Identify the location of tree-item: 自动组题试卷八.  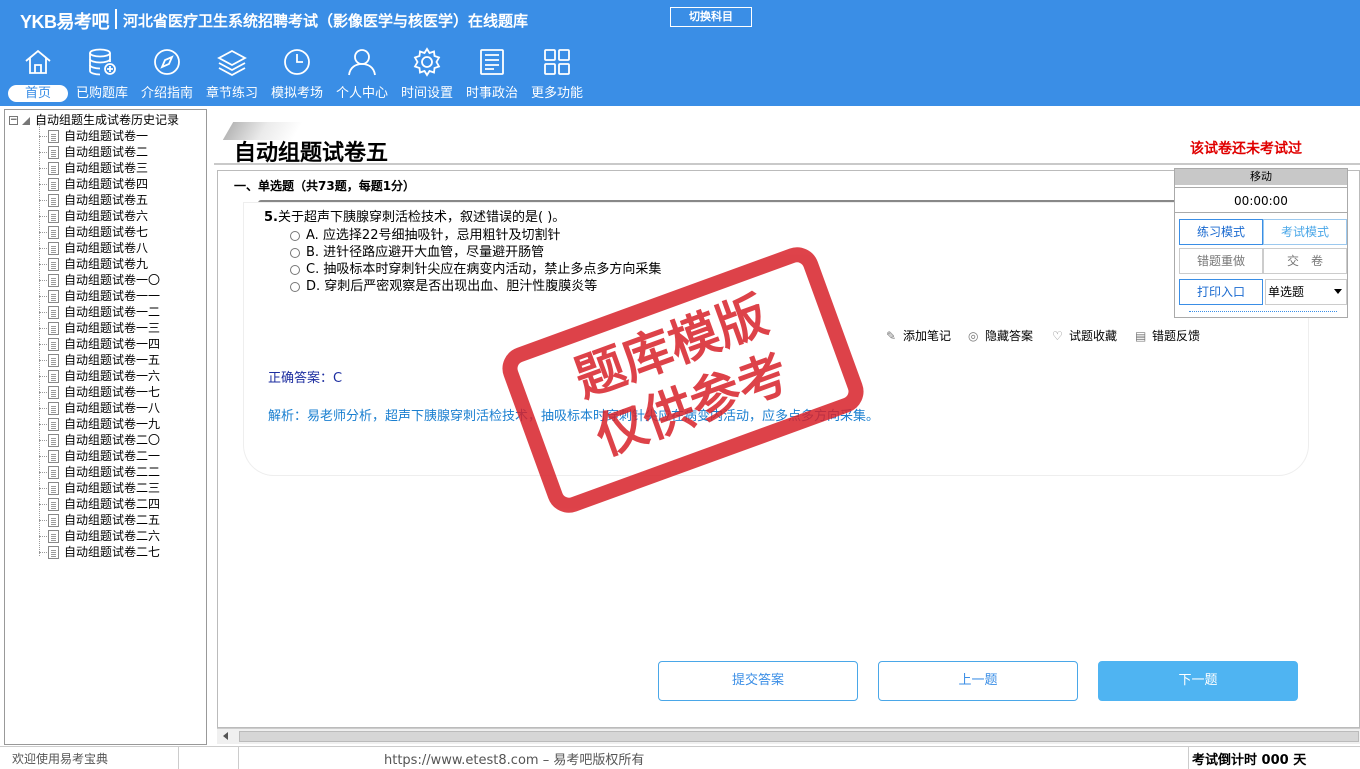
(93, 248).